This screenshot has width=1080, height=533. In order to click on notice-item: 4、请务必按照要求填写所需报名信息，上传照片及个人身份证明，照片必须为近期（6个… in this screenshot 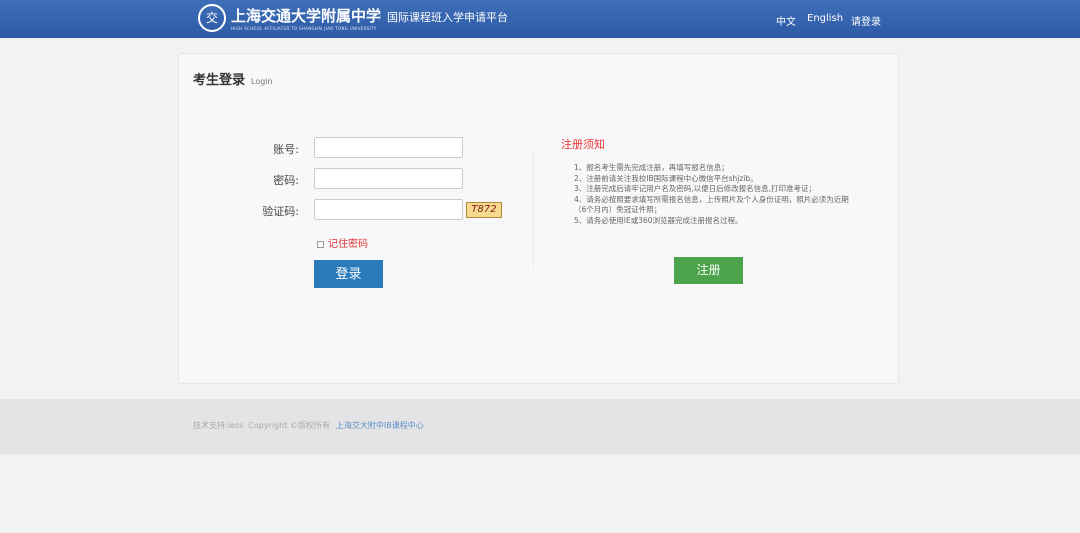, I will do `click(711, 204)`.